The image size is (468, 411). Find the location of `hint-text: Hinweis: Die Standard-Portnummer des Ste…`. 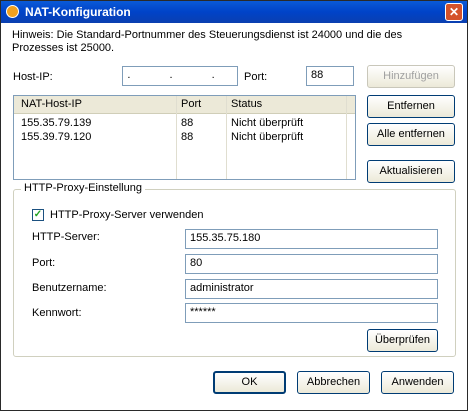

hint-text: Hinweis: Die Standard-Portnummer des Ste… is located at coordinates (207, 41).